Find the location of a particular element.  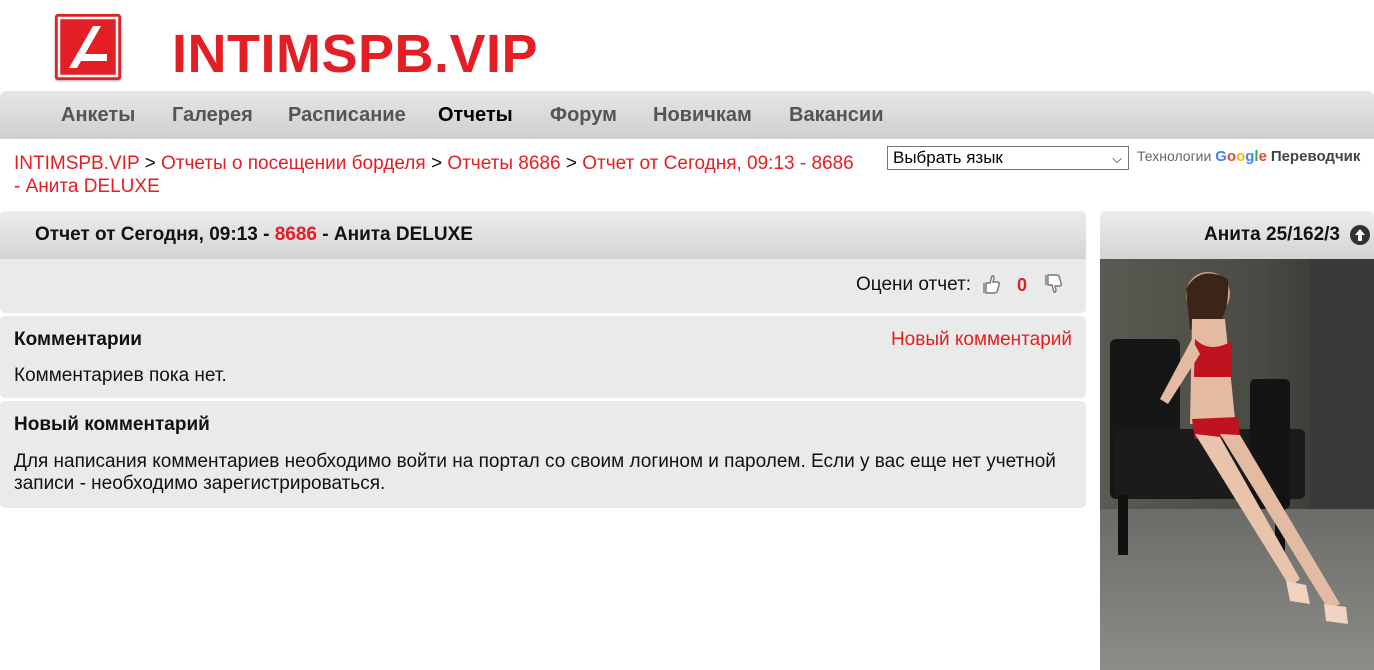

language-select-value: Выбрать язык is located at coordinates (948, 157).